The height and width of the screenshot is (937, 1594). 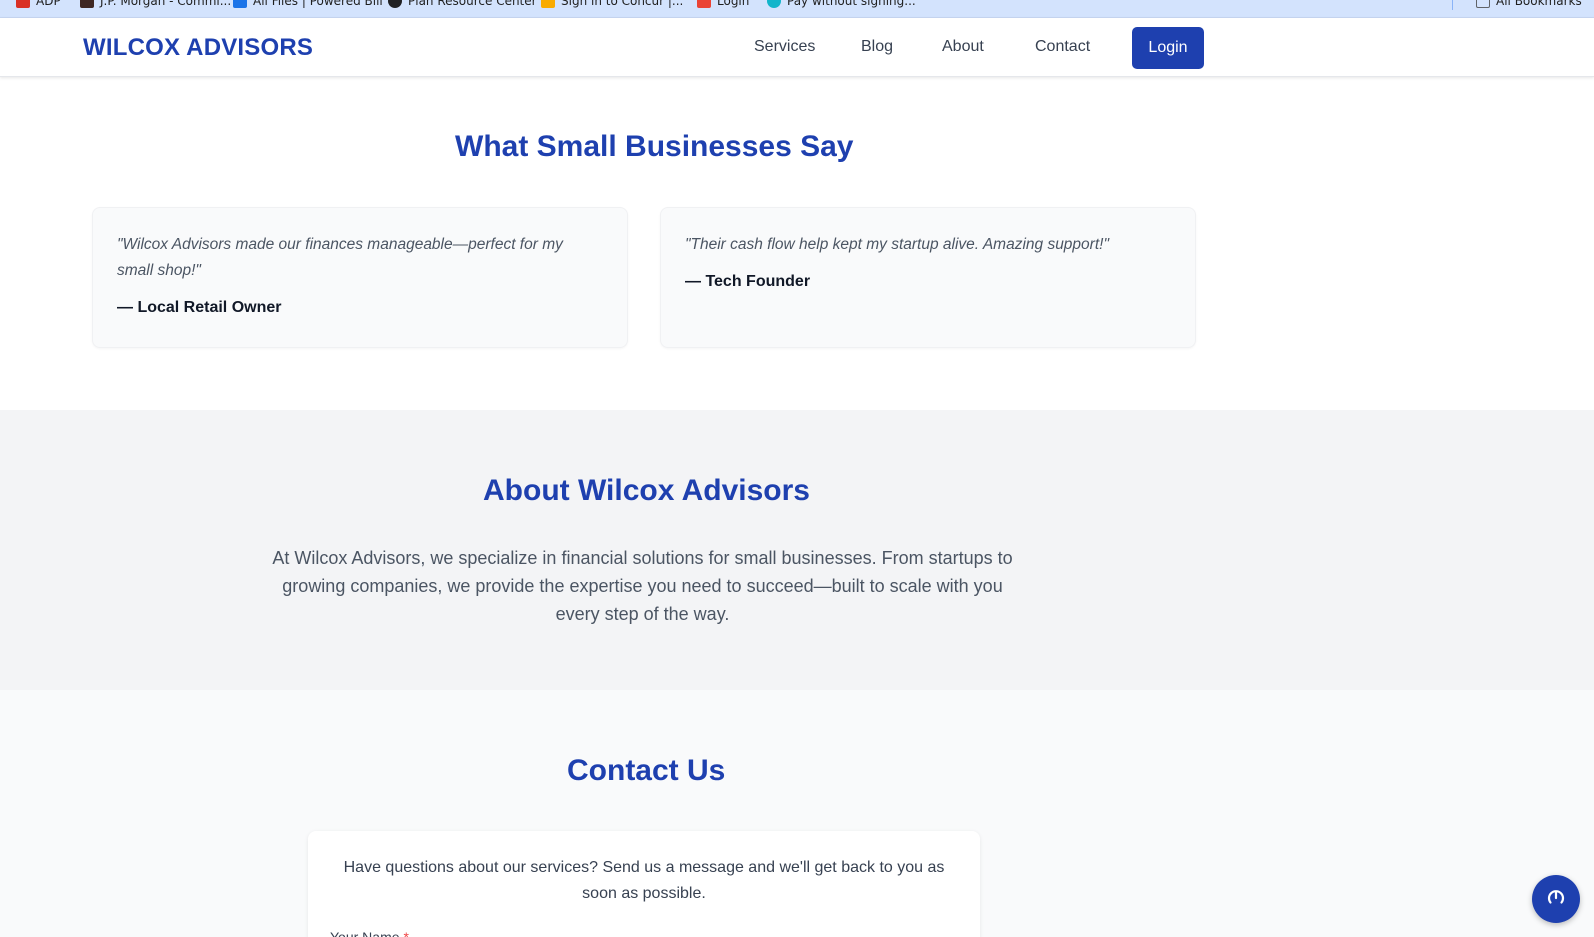 What do you see at coordinates (1452, 5) in the screenshot?
I see `bookmarks-divider` at bounding box center [1452, 5].